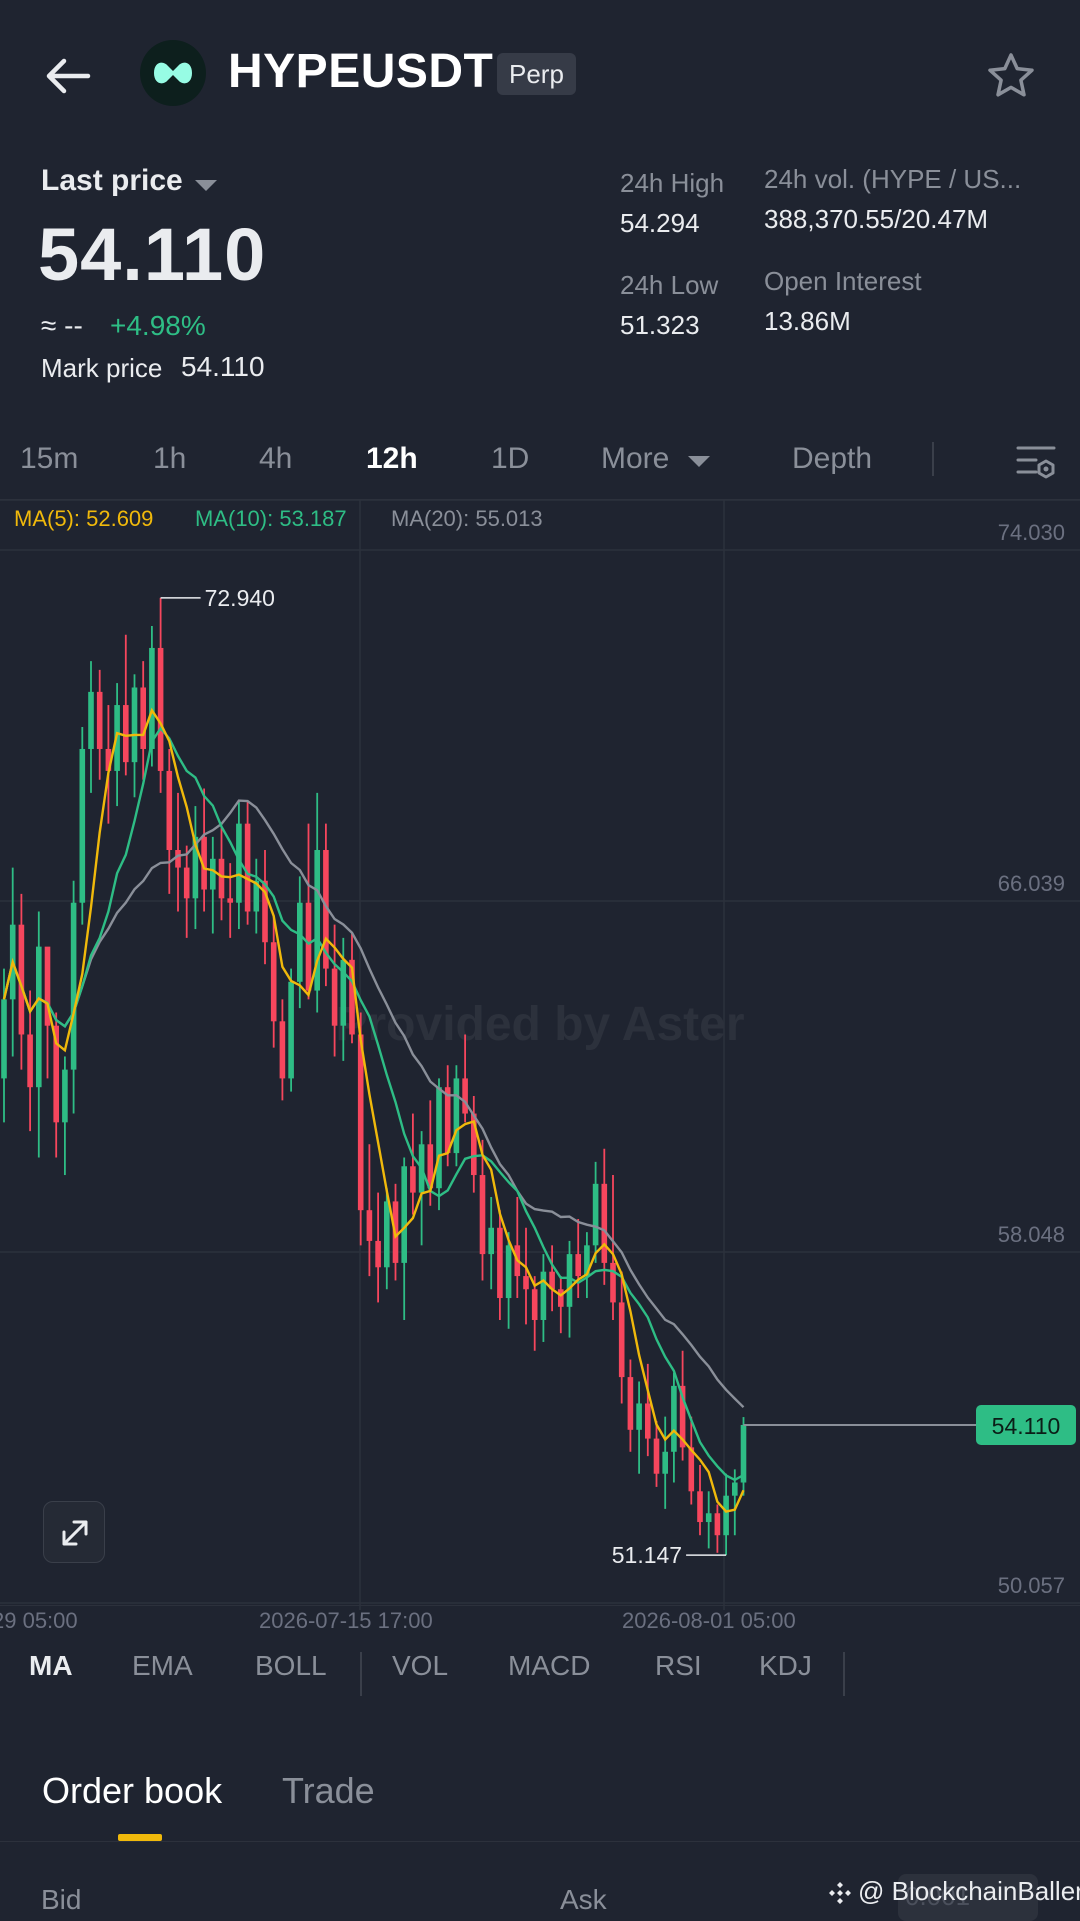 The width and height of the screenshot is (1080, 1921). Describe the element at coordinates (1026, 1426) in the screenshot. I see `current-price-tag-label: 54.110` at that location.